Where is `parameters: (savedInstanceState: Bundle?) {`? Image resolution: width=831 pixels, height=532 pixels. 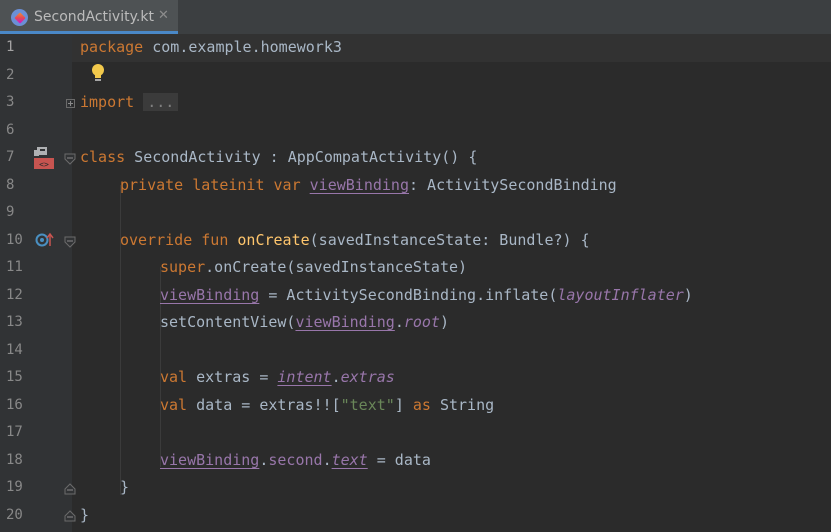 parameters: (savedInstanceState: Bundle?) { is located at coordinates (449, 240).